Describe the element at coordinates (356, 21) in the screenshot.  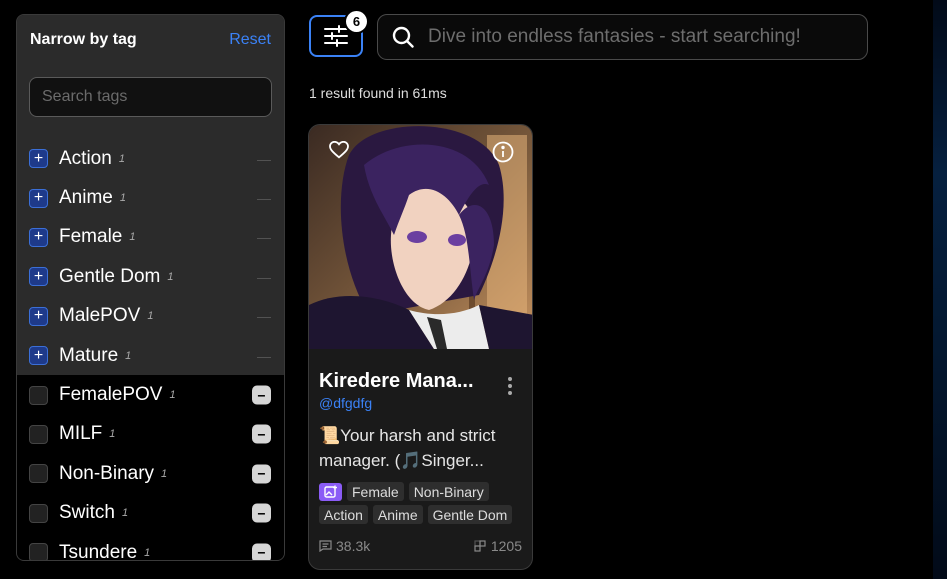
I see `filter-count-badge: 6` at that location.